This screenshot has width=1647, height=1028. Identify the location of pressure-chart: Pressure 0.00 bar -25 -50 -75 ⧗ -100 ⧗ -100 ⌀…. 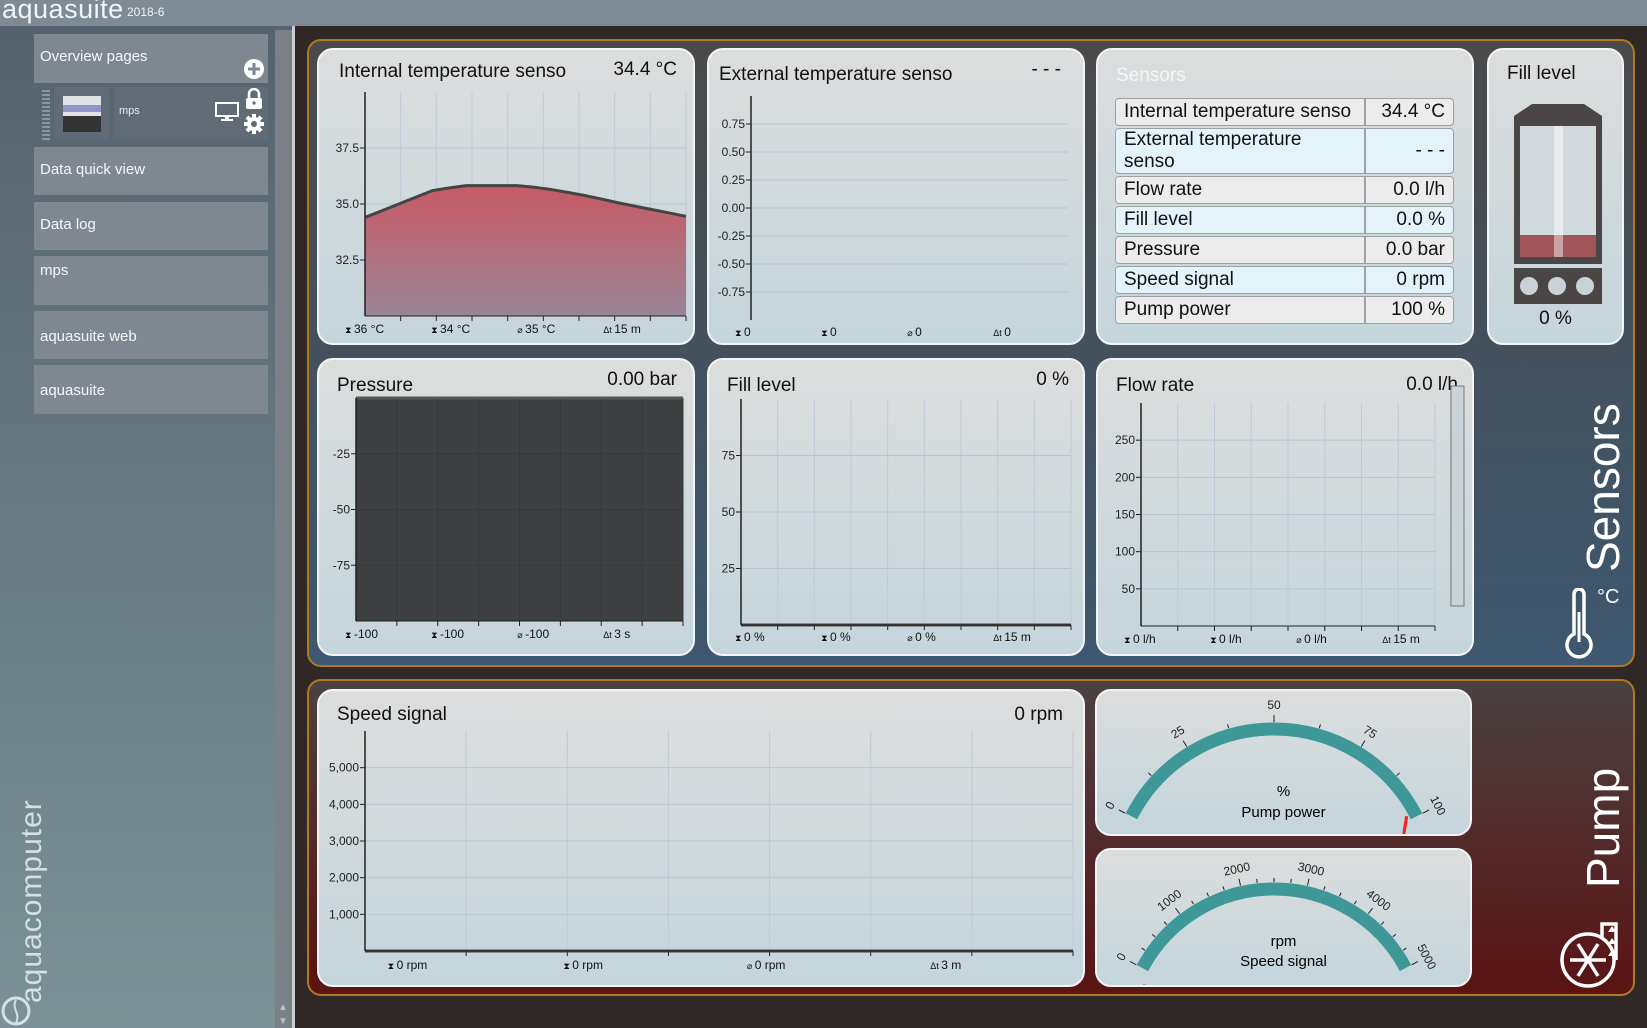
(506, 507).